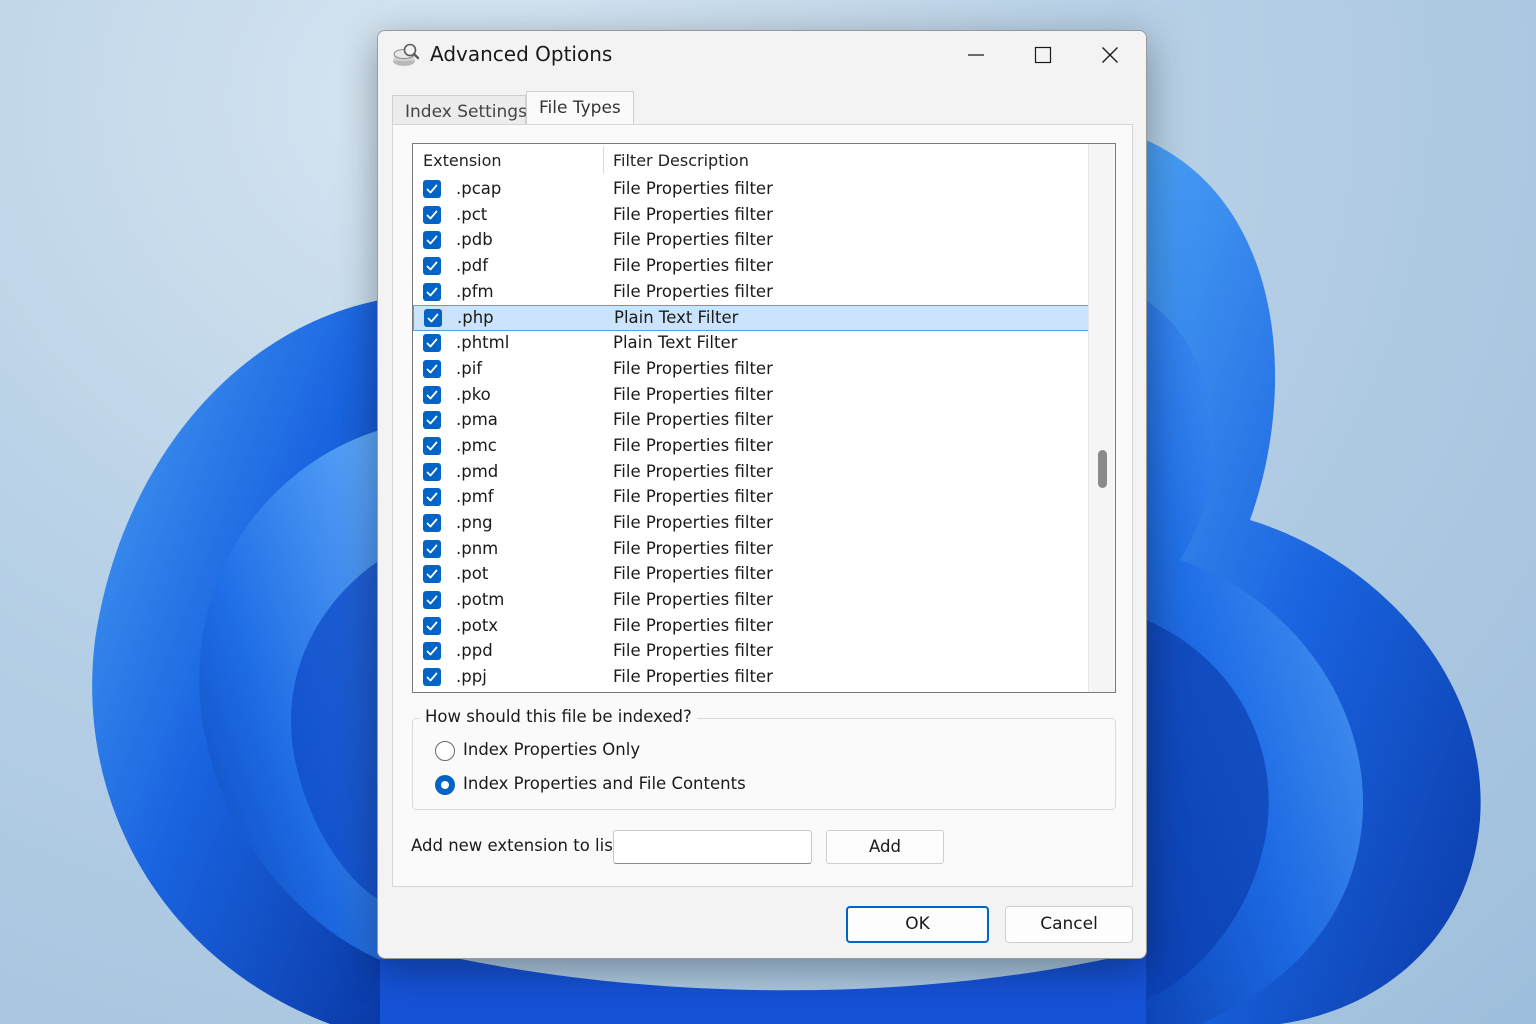  Describe the element at coordinates (751, 678) in the screenshot. I see `list-item: .ppj File Properties filter` at that location.